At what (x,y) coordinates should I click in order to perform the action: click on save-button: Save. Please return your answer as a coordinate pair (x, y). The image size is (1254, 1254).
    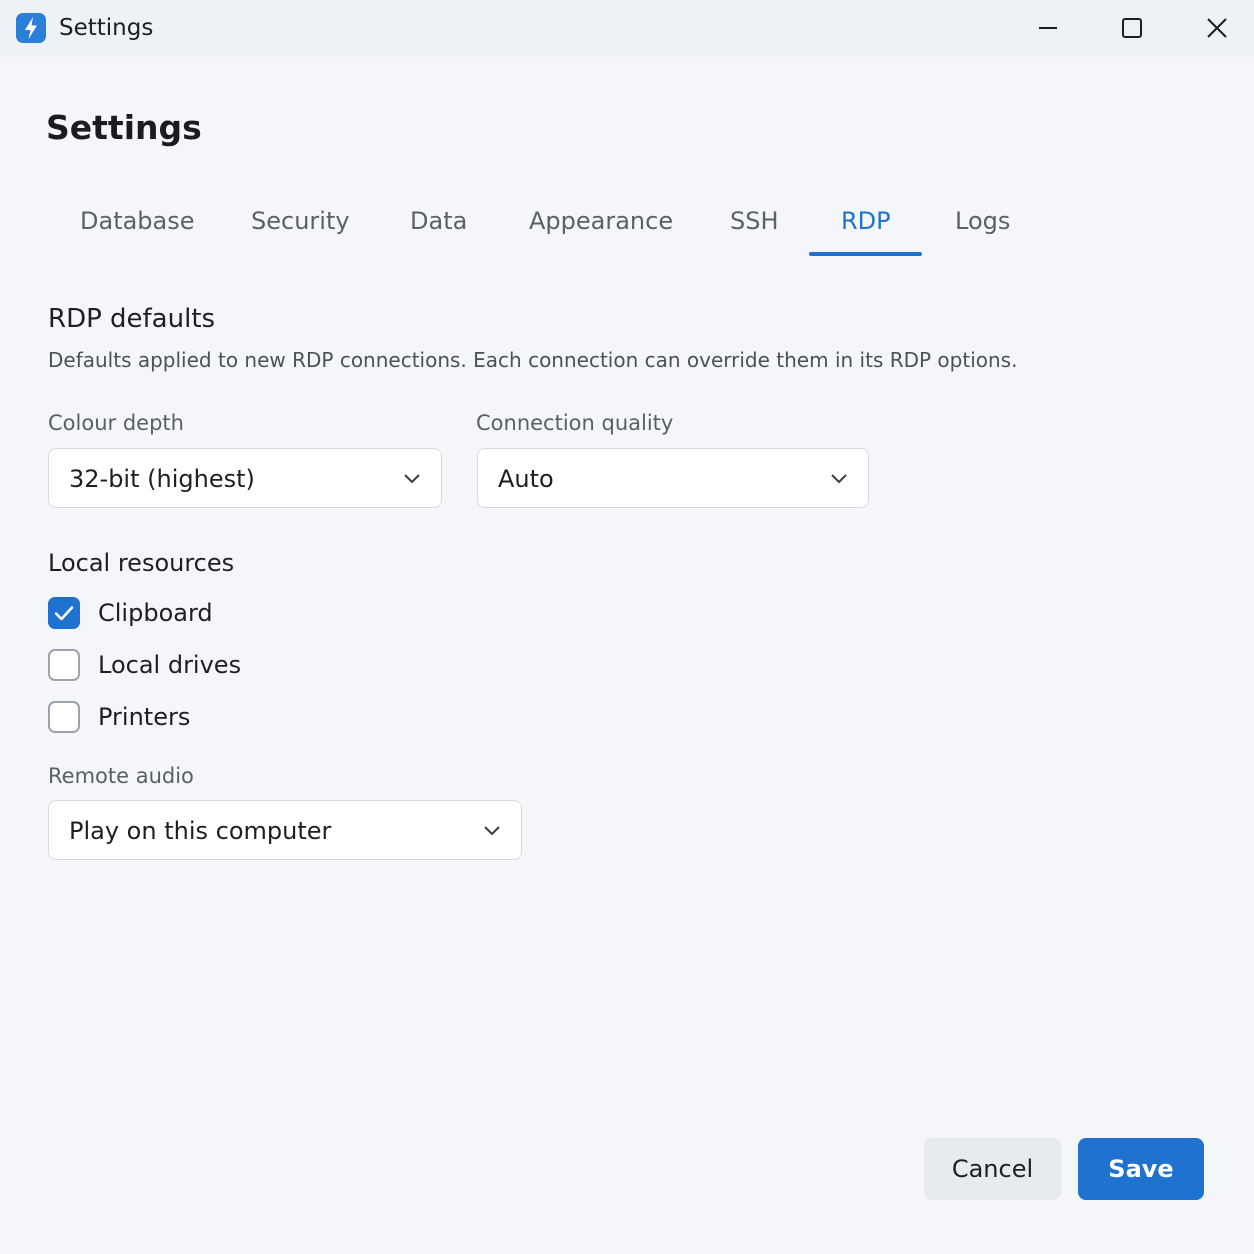
    Looking at the image, I should click on (1141, 1169).